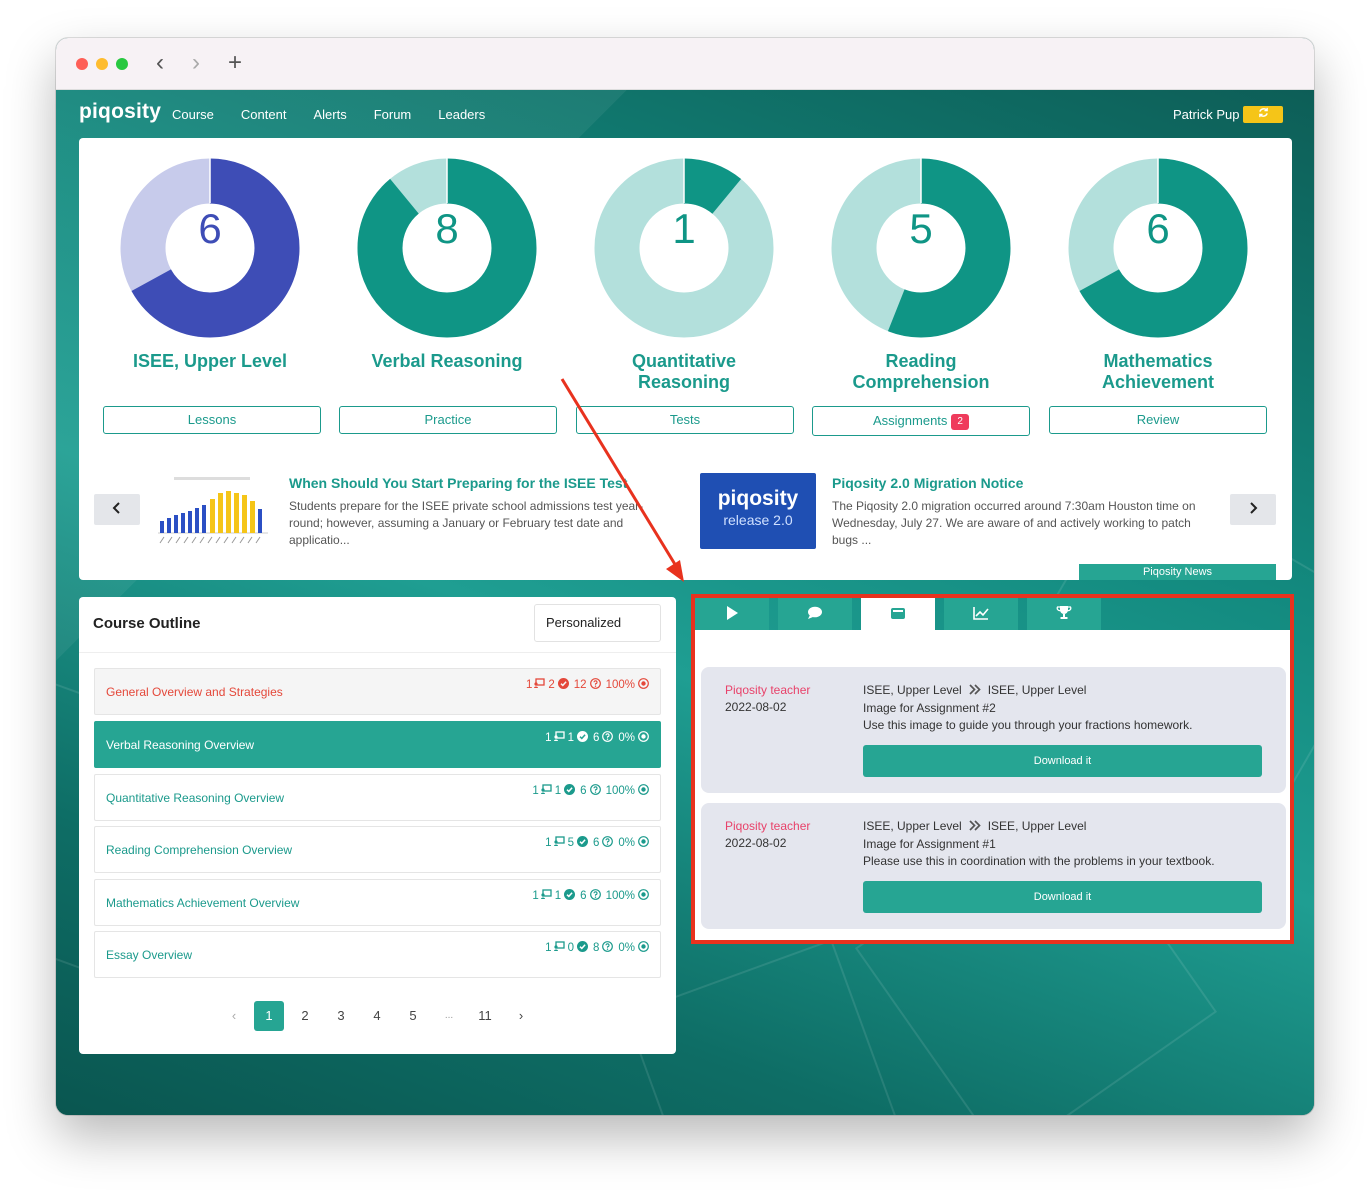 The height and width of the screenshot is (1190, 1370). I want to click on pagination-page: 11, so click(485, 1016).